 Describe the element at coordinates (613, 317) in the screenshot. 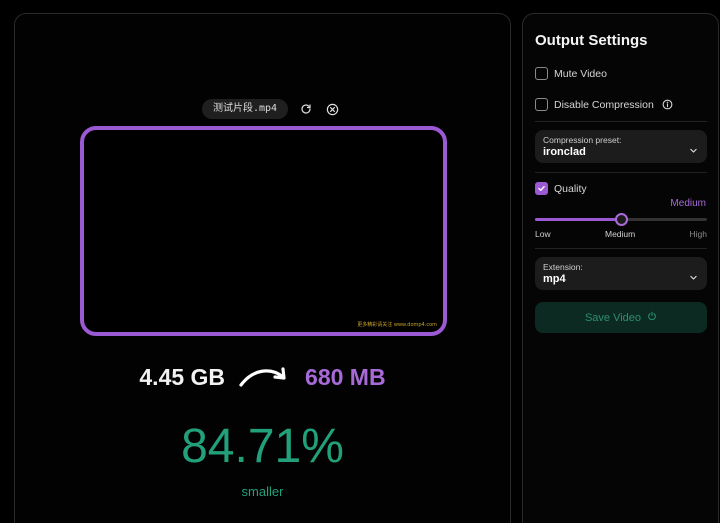

I see `save-video-label: Save Video` at that location.